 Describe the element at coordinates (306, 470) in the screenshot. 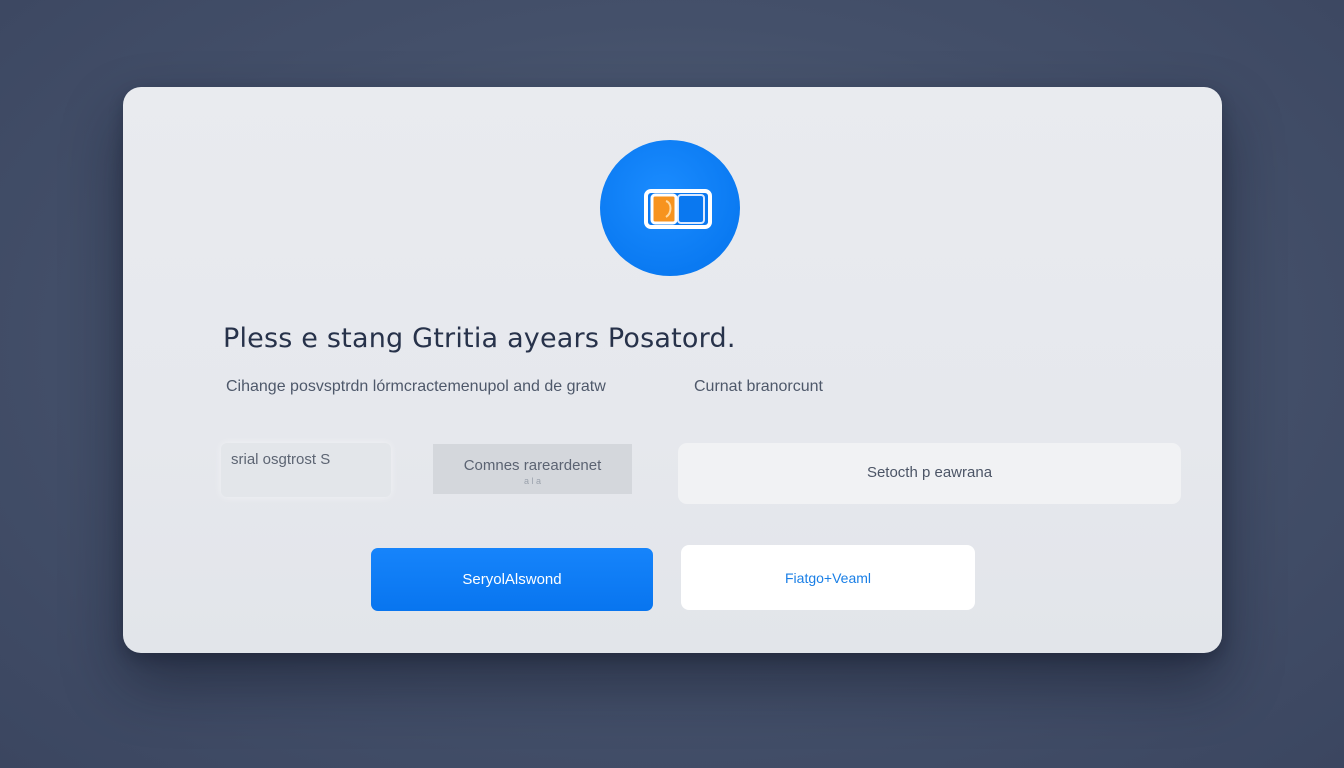

I see `old-password-field: srial osgtrost S` at that location.